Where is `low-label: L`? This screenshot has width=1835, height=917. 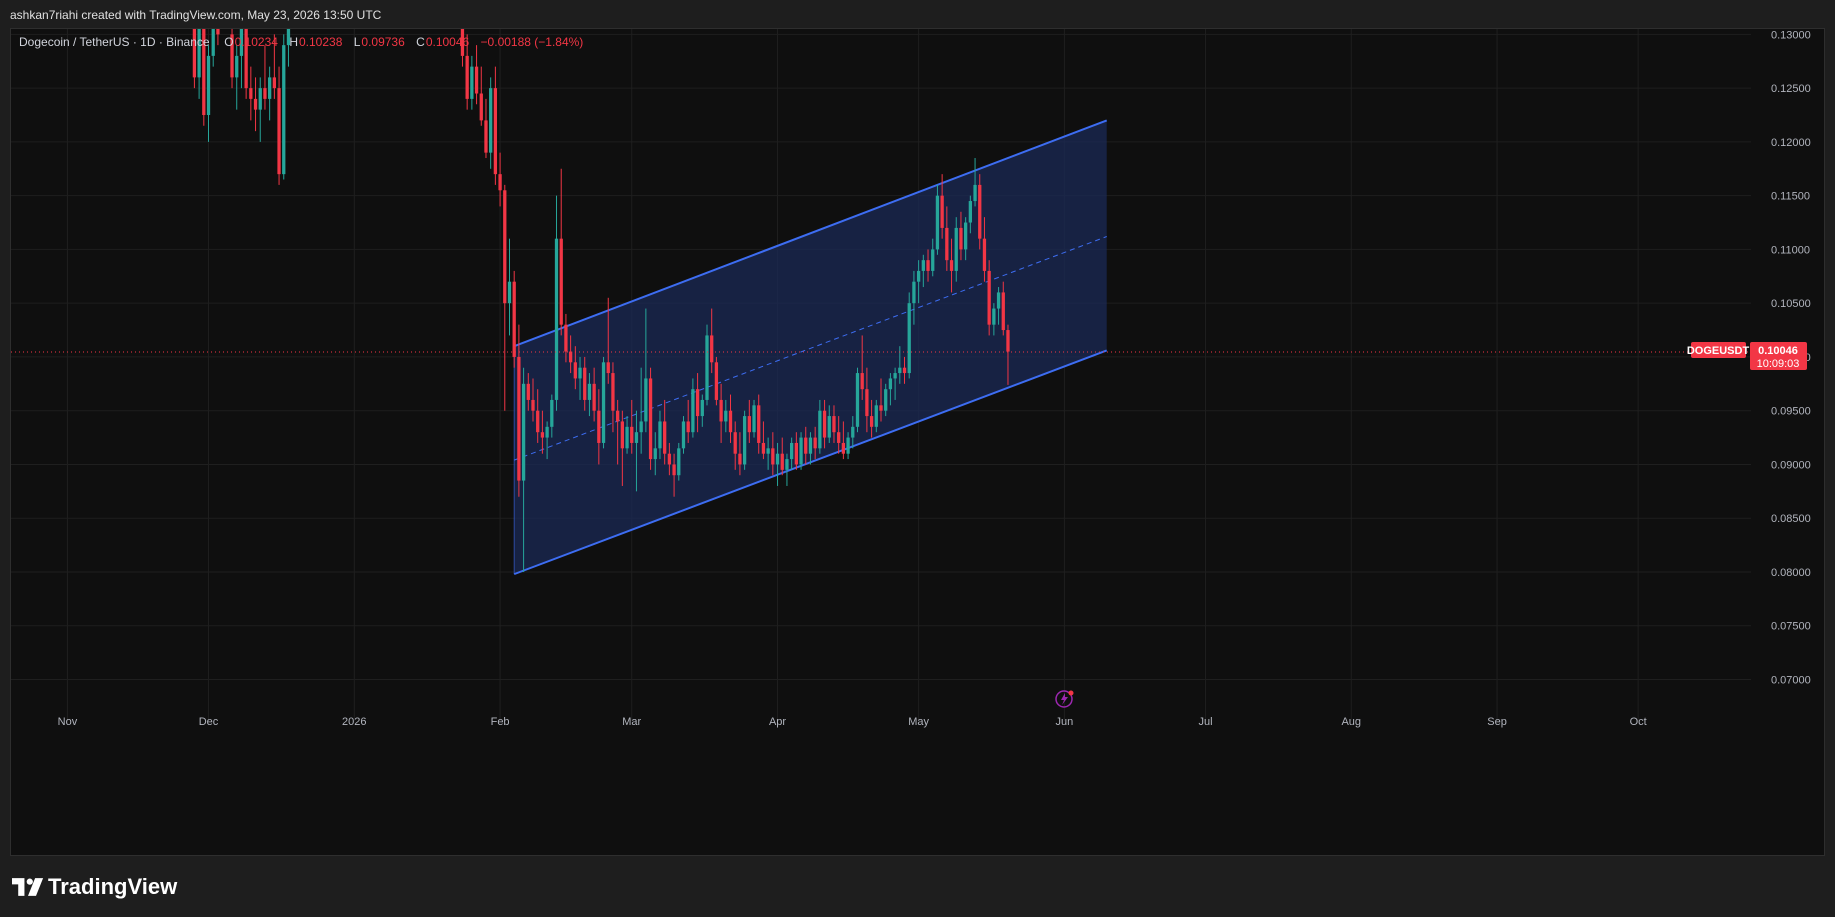
low-label: L is located at coordinates (357, 42).